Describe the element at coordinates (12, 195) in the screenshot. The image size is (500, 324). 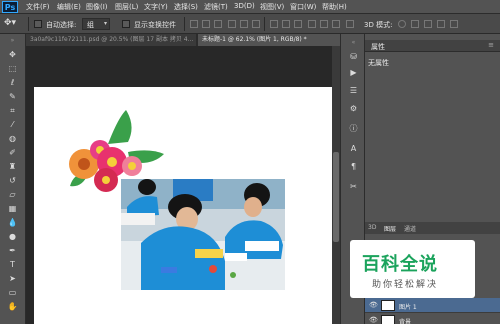
I see `eraser-tool-icon: ▱` at that location.